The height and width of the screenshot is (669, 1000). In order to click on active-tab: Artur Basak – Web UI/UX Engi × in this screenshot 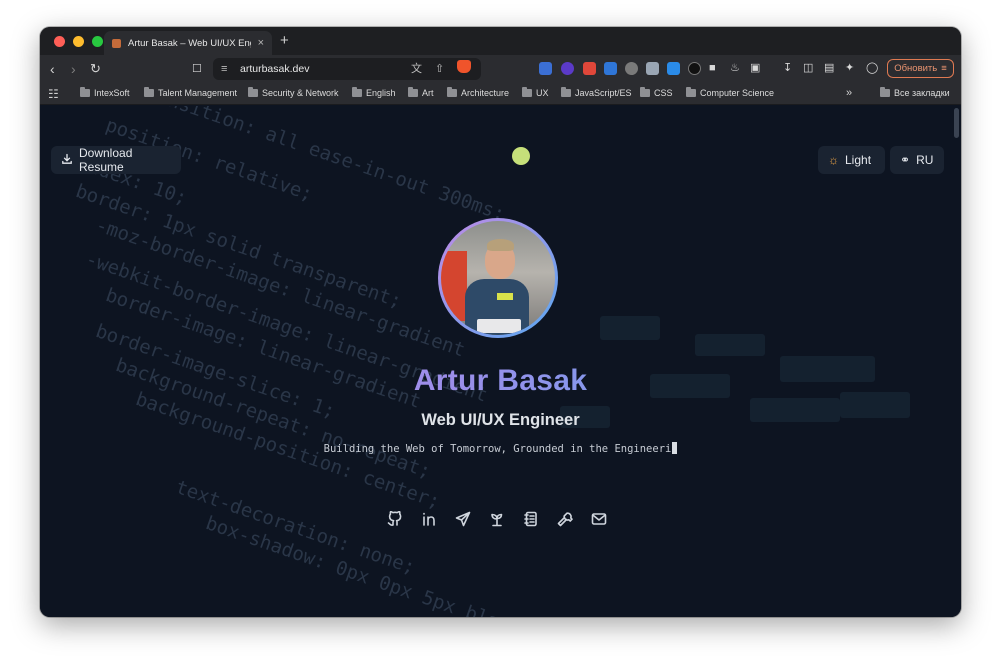, I will do `click(188, 43)`.